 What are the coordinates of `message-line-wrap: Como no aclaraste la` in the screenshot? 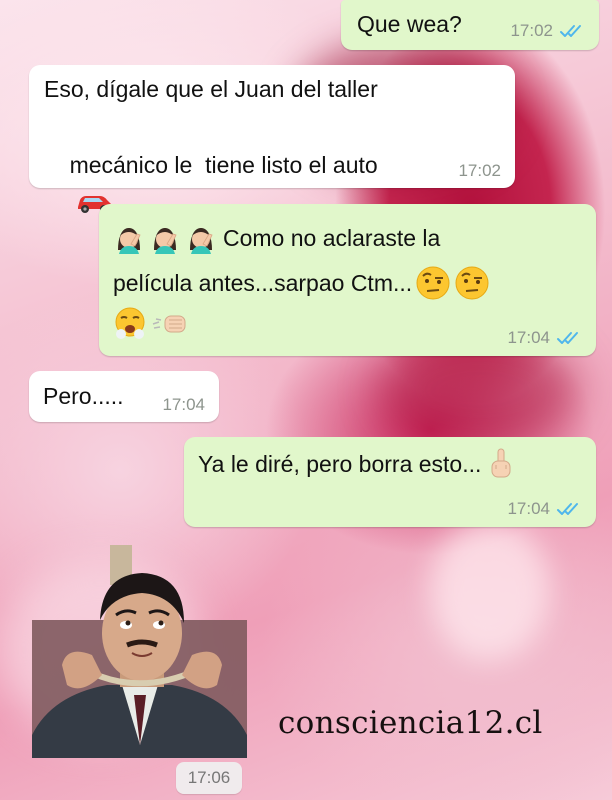 It's located at (276, 238).